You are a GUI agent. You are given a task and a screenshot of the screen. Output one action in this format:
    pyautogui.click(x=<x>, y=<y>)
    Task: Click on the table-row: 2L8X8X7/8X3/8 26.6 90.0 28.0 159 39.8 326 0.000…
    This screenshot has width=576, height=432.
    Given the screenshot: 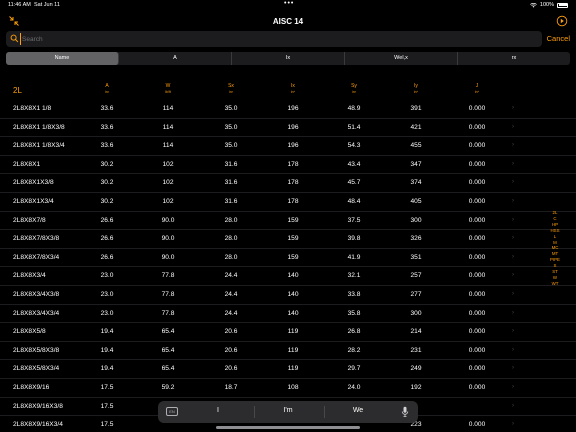 What is the action you would take?
    pyautogui.click(x=288, y=239)
    